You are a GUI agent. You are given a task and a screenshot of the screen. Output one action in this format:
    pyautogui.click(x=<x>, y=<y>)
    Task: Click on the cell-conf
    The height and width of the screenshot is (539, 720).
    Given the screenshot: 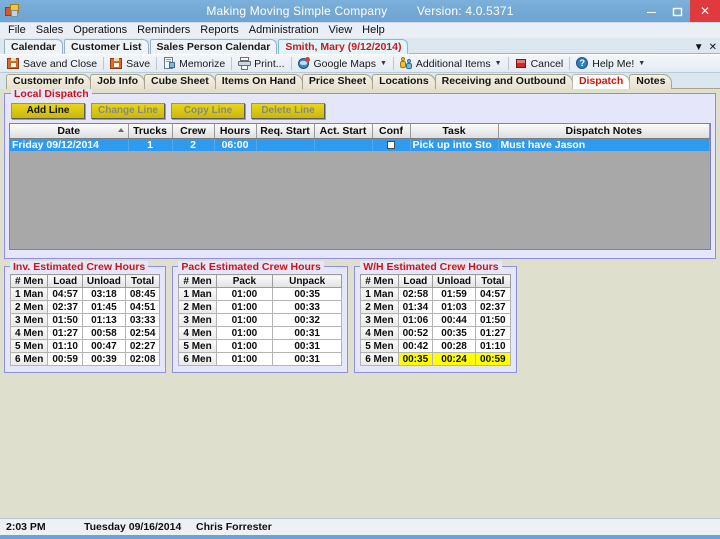 What is the action you would take?
    pyautogui.click(x=391, y=144)
    